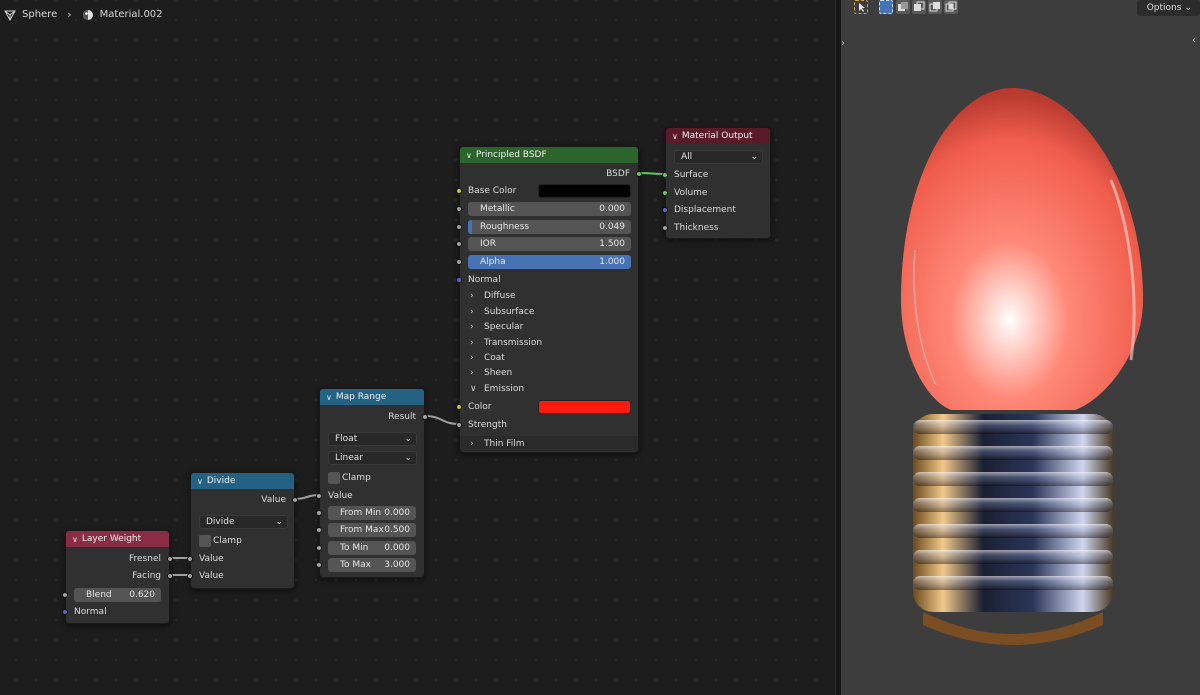 The width and height of the screenshot is (1200, 695). What do you see at coordinates (639, 174) in the screenshot?
I see `bsdf-output-socket` at bounding box center [639, 174].